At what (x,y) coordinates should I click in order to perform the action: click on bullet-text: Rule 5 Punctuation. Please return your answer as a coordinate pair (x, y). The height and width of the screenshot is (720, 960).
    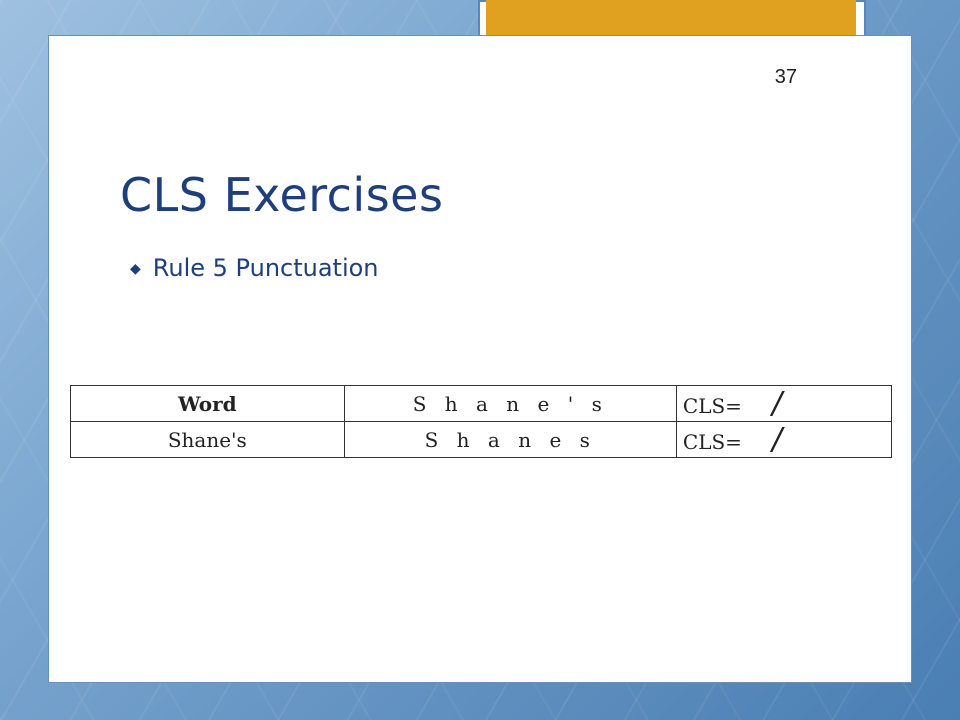
    Looking at the image, I should click on (265, 268).